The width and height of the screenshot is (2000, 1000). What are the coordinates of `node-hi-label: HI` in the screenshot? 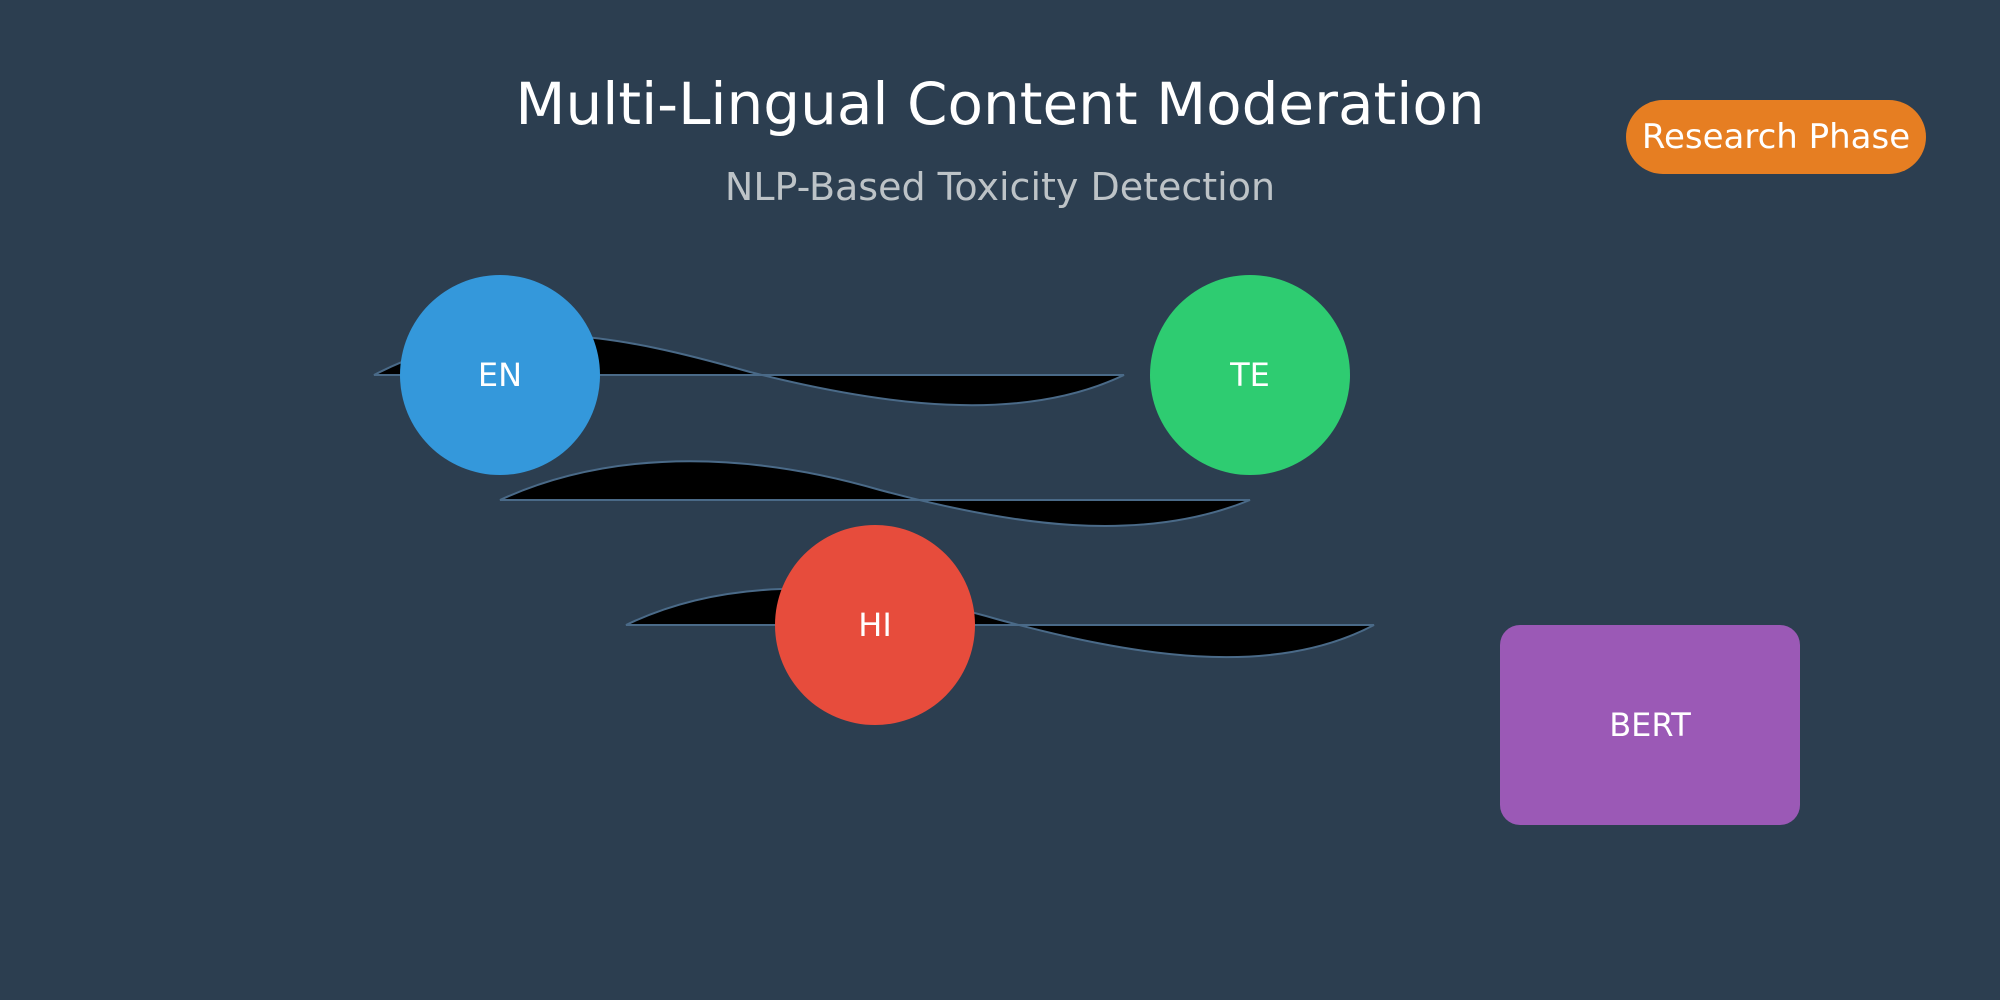 It's located at (875, 625).